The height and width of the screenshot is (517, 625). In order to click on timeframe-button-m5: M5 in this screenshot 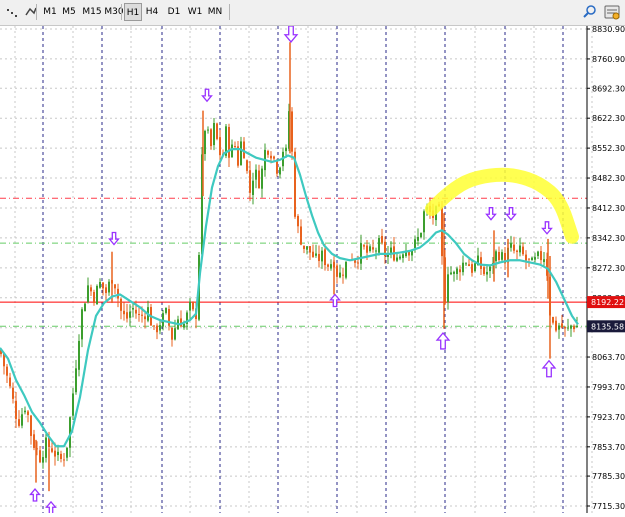, I will do `click(69, 12)`.